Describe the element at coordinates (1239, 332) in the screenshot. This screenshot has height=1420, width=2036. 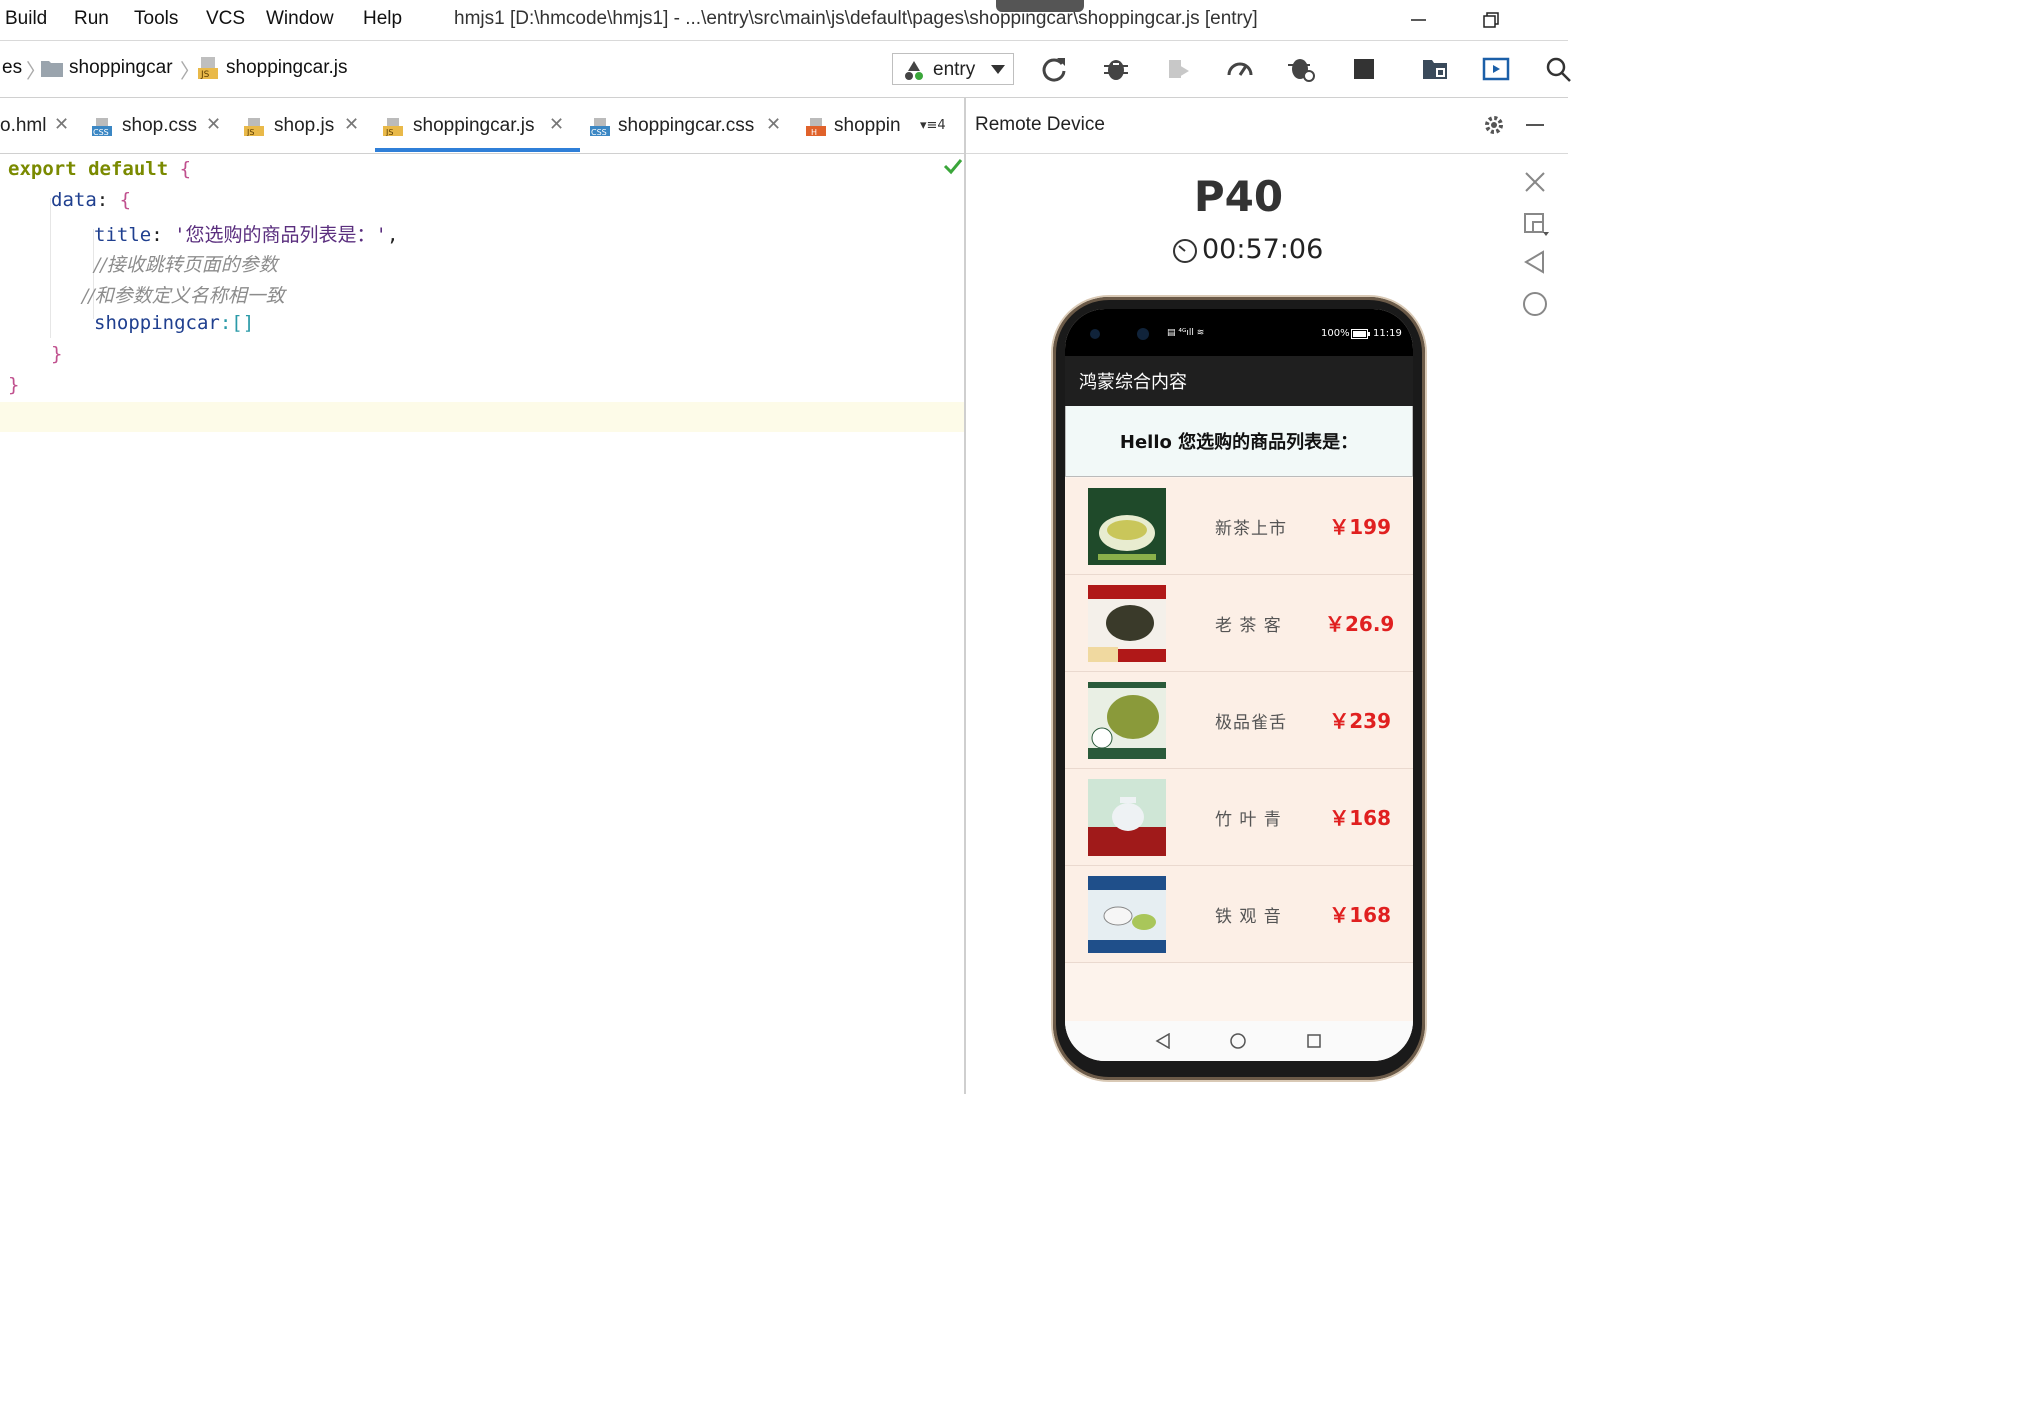
I see `phone-status-bar: ▤ ⁴ᴳıll ≋ 100% 11:19` at that location.